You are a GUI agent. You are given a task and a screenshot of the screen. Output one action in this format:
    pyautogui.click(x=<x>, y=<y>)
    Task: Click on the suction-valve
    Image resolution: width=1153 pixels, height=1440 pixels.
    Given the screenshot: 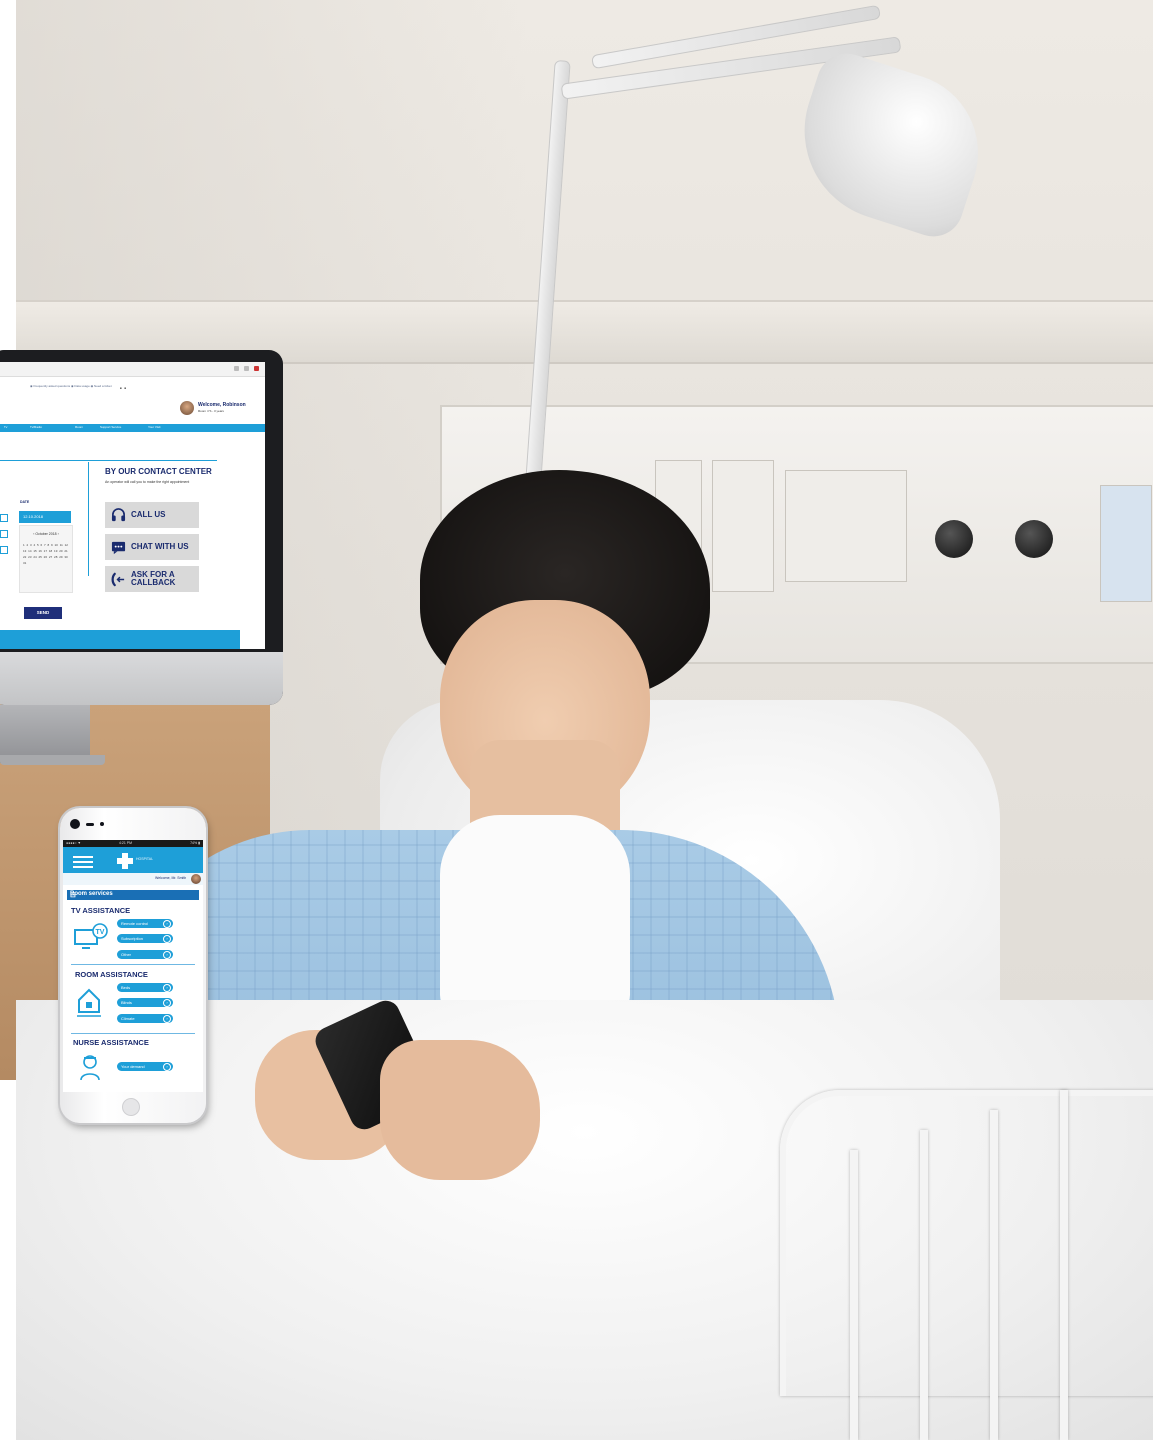 What is the action you would take?
    pyautogui.click(x=1034, y=539)
    